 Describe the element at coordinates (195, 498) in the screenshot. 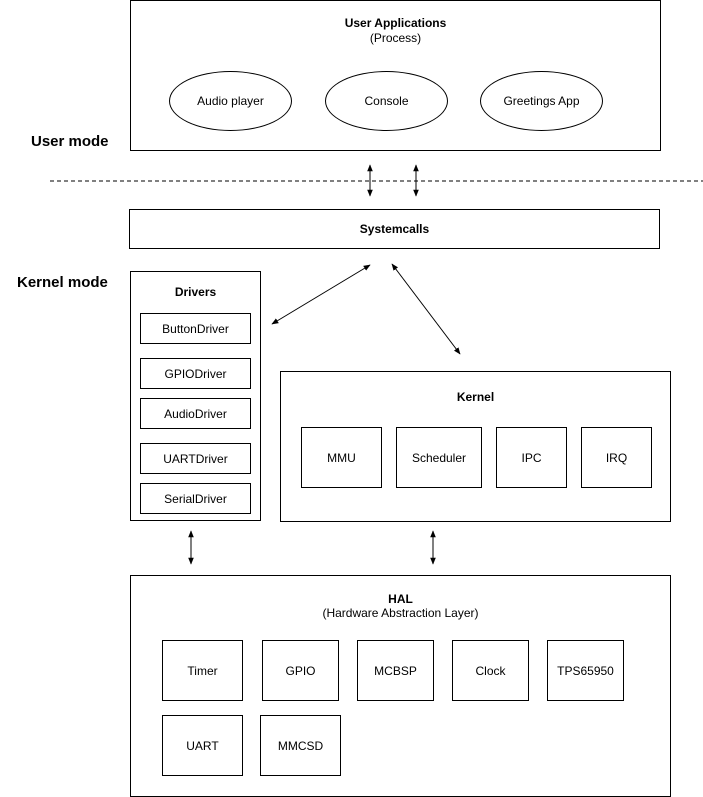

I see `driver-serial: SerialDriver` at that location.